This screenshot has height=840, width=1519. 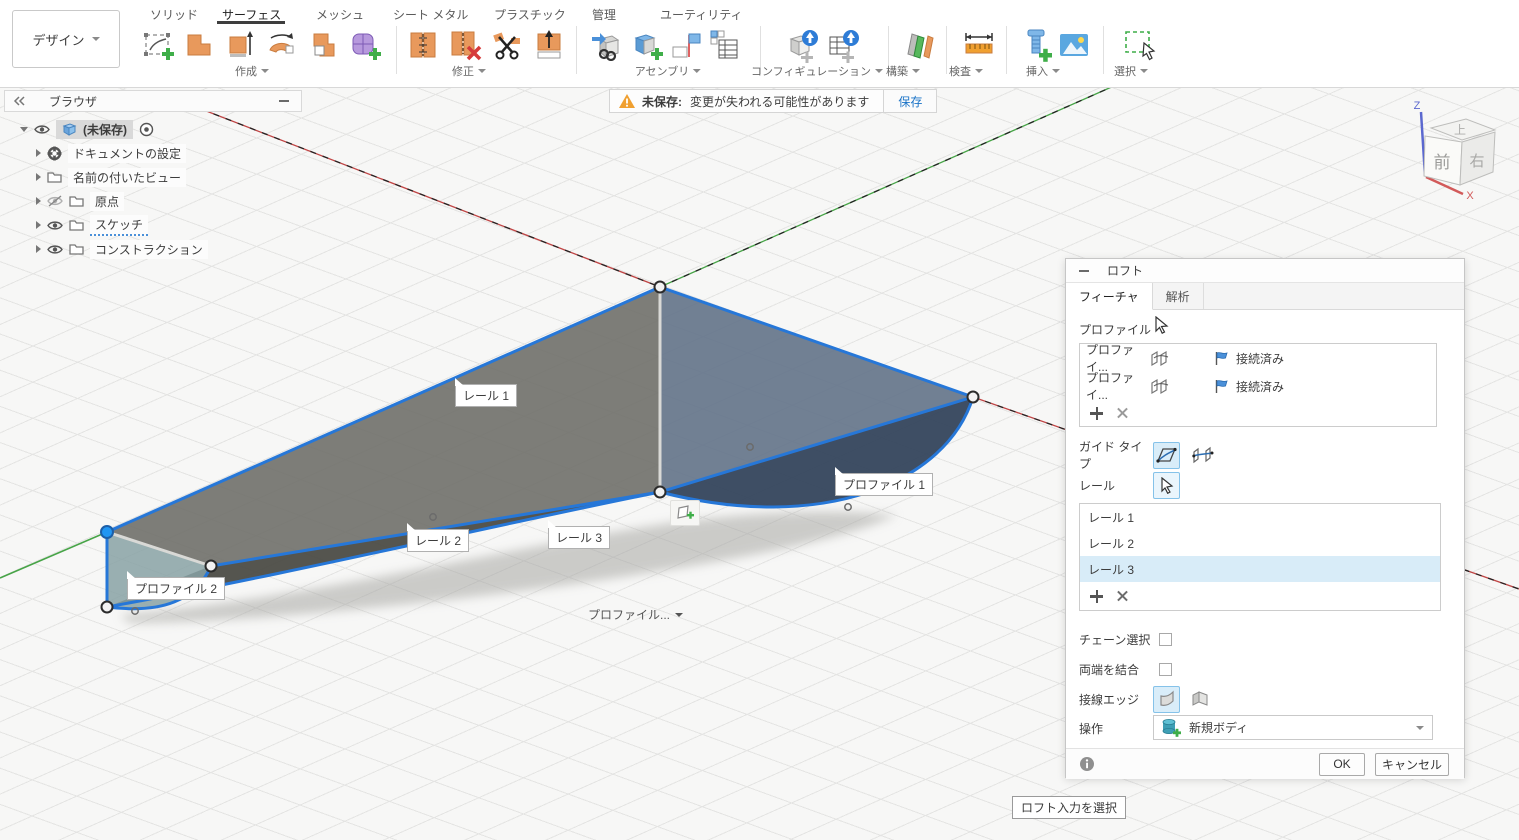 I want to click on profile1-label: プロファイル 1, so click(x=884, y=481).